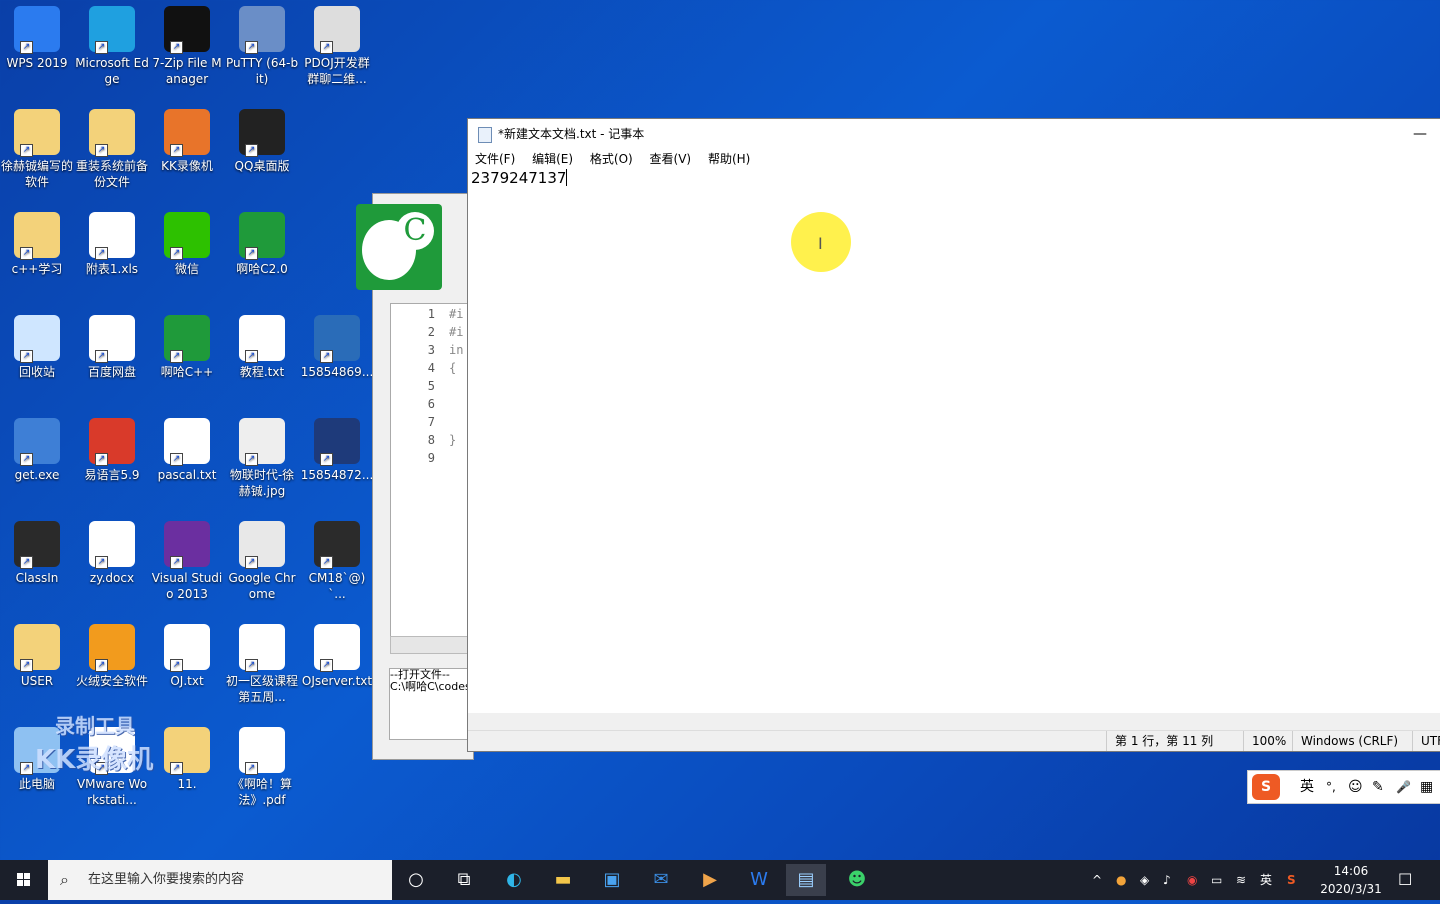  Describe the element at coordinates (37, 653) in the screenshot. I see `desktop-icon: ↗ USER` at that location.